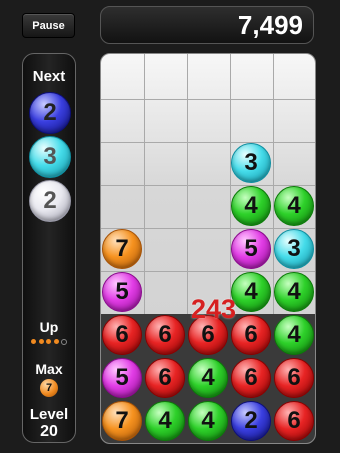 This screenshot has height=453, width=340. What do you see at coordinates (49, 327) in the screenshot?
I see `up-label: Up` at bounding box center [49, 327].